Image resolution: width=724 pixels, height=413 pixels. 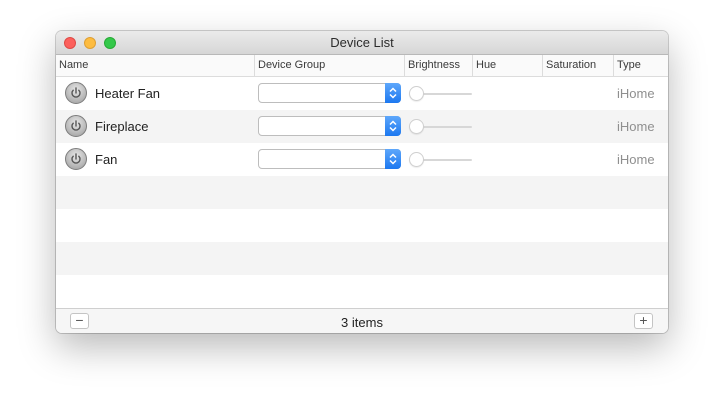 I want to click on add-device-button: +, so click(x=643, y=321).